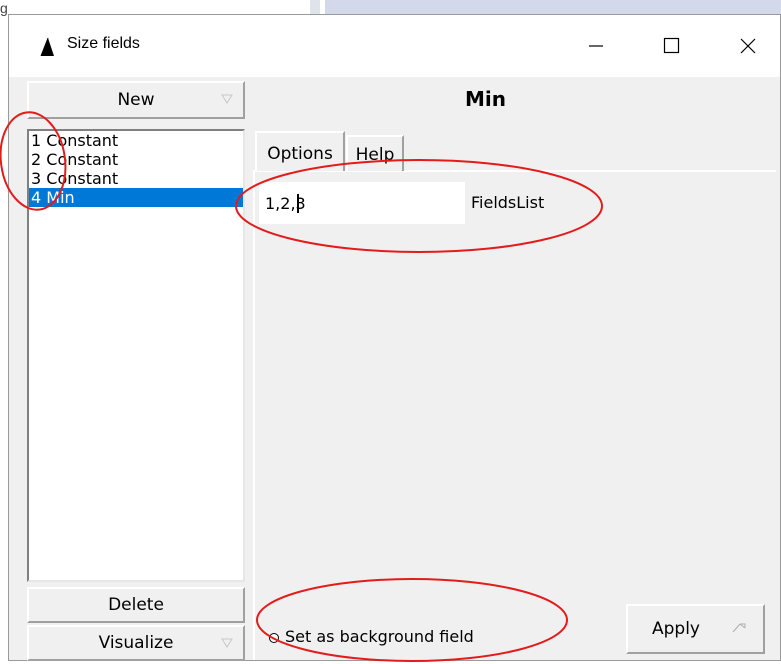  Describe the element at coordinates (103, 43) in the screenshot. I see `window-title: Size fields` at that location.